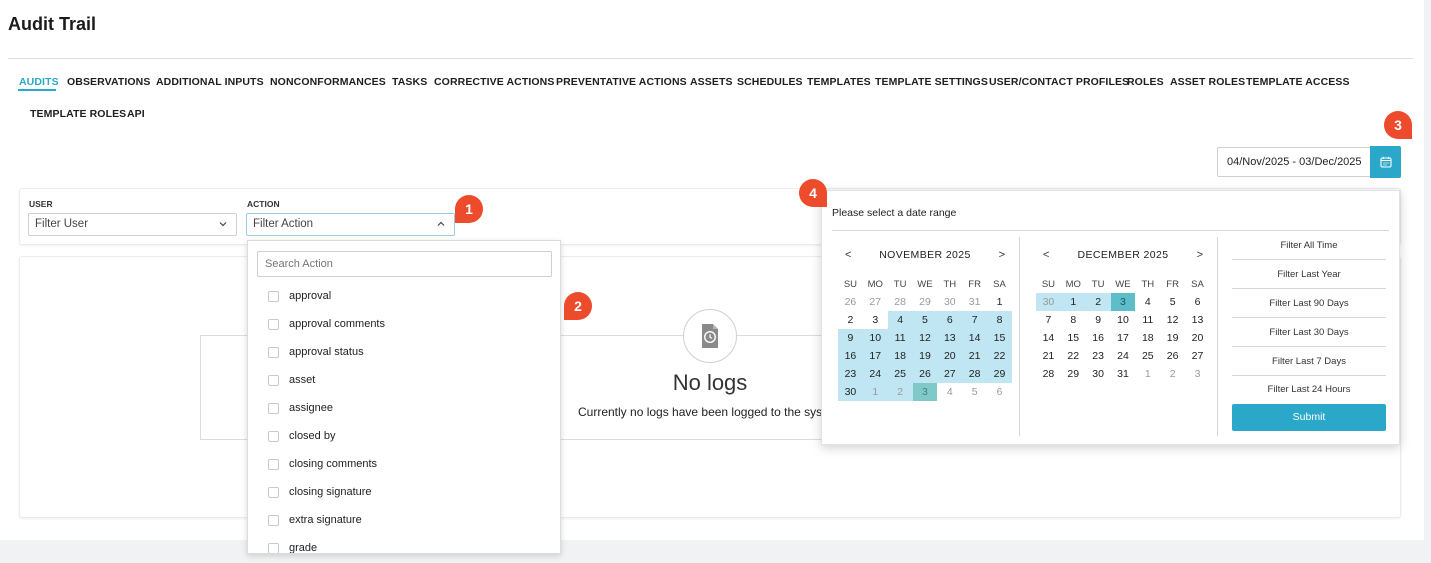  I want to click on day-cell: 16, so click(850, 356).